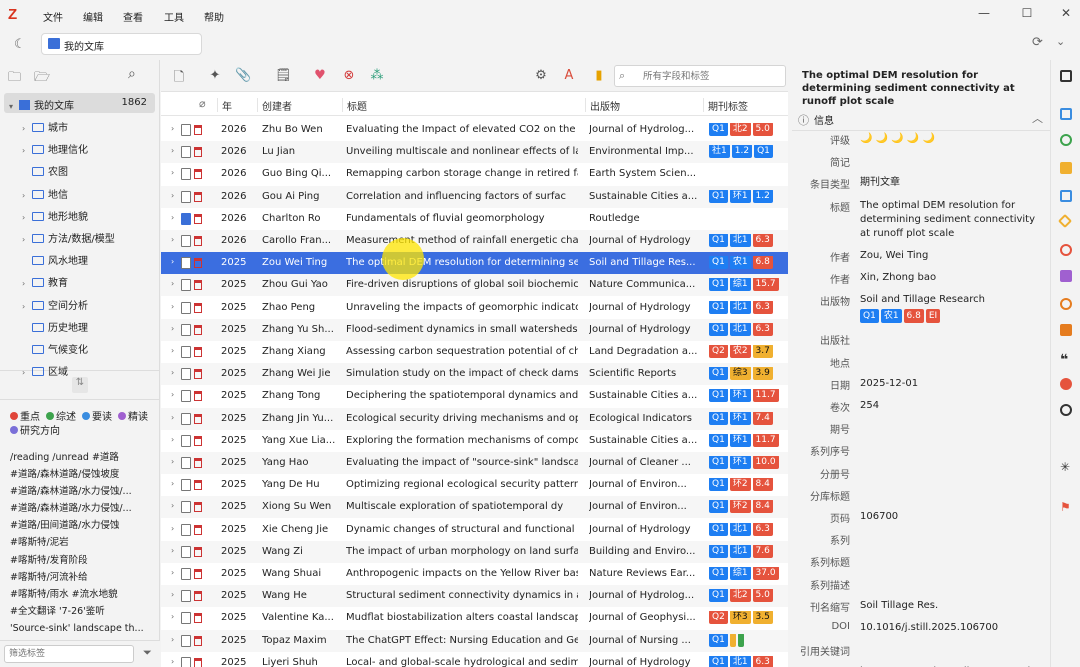 The height and width of the screenshot is (667, 1080). What do you see at coordinates (954, 183) in the screenshot?
I see `field-value: 期刊文章` at bounding box center [954, 183].